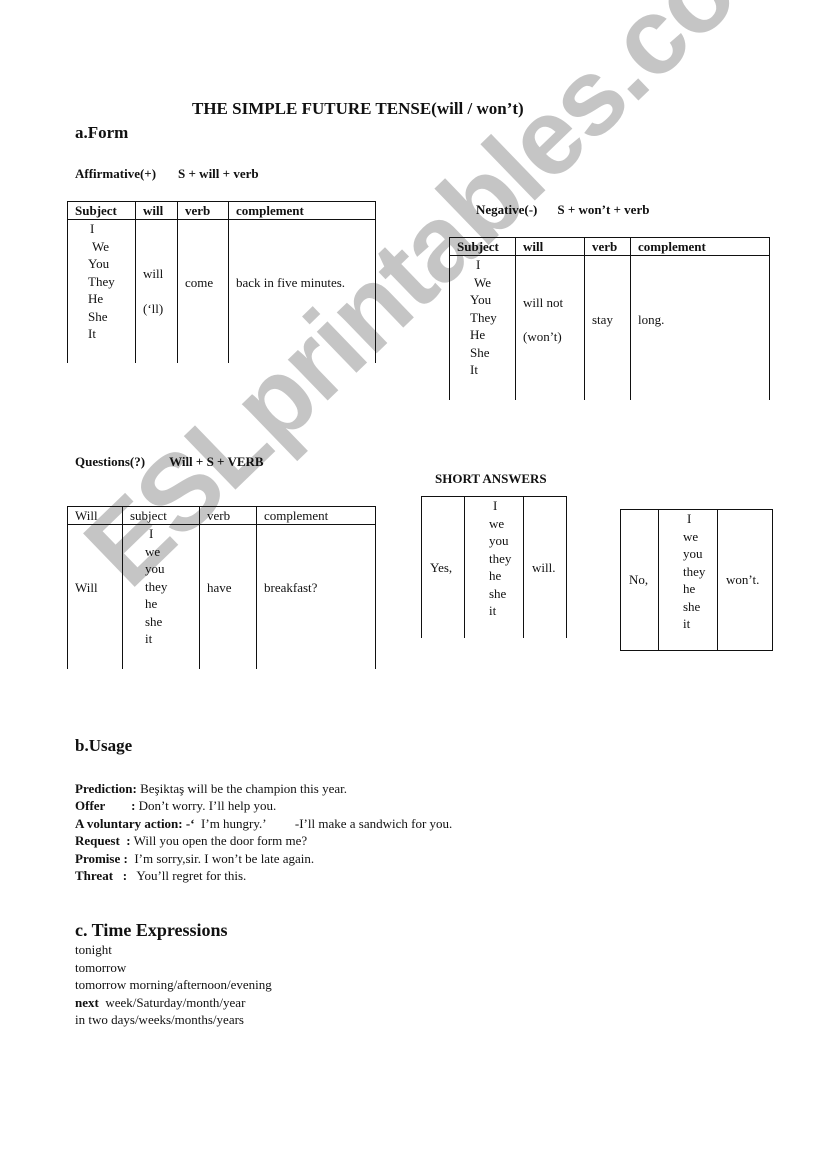 This screenshot has height=1169, width=821. I want to click on affirmative-label: Affirmative(+) S + will + verb, so click(167, 174).